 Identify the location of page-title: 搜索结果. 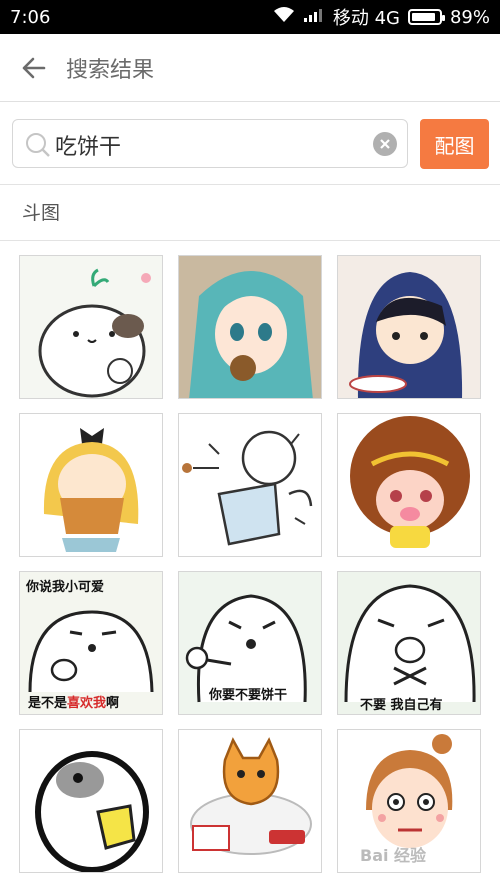
(110, 70).